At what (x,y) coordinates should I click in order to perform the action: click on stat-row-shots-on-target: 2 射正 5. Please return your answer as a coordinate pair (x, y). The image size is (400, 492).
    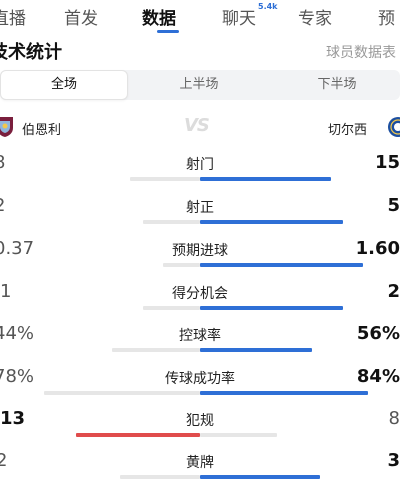
    Looking at the image, I should click on (200, 216).